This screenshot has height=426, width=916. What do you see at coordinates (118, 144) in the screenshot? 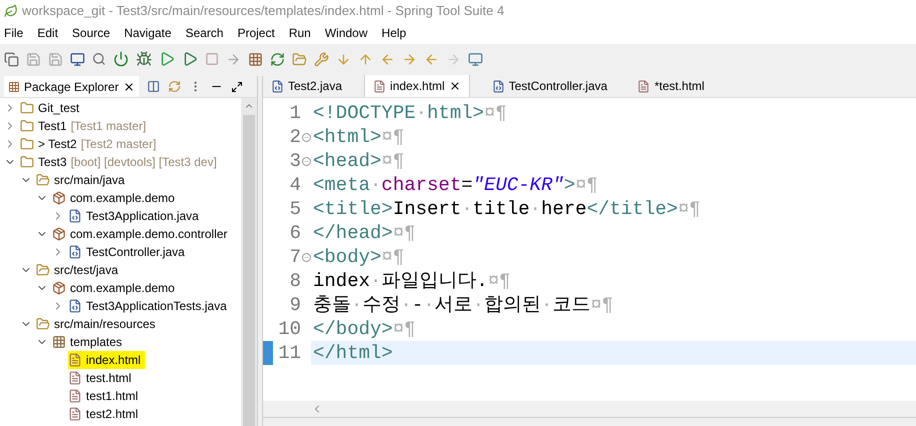
I see `tree-item-decoration: [Test2 master]` at bounding box center [118, 144].